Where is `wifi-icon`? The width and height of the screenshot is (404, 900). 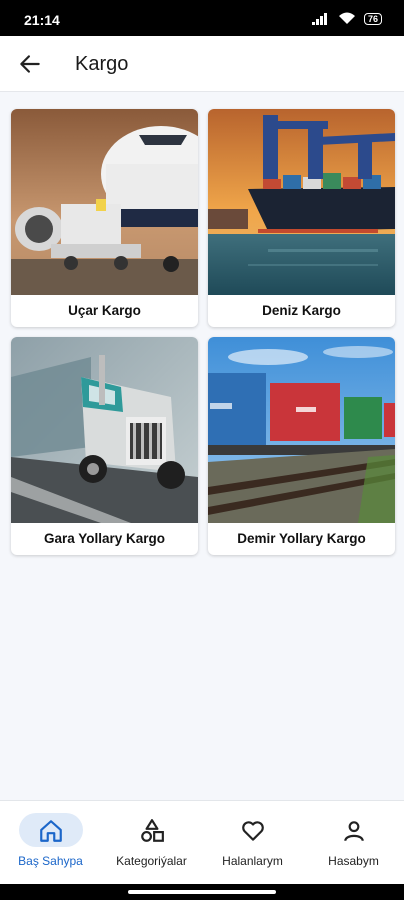
wifi-icon is located at coordinates (346, 18).